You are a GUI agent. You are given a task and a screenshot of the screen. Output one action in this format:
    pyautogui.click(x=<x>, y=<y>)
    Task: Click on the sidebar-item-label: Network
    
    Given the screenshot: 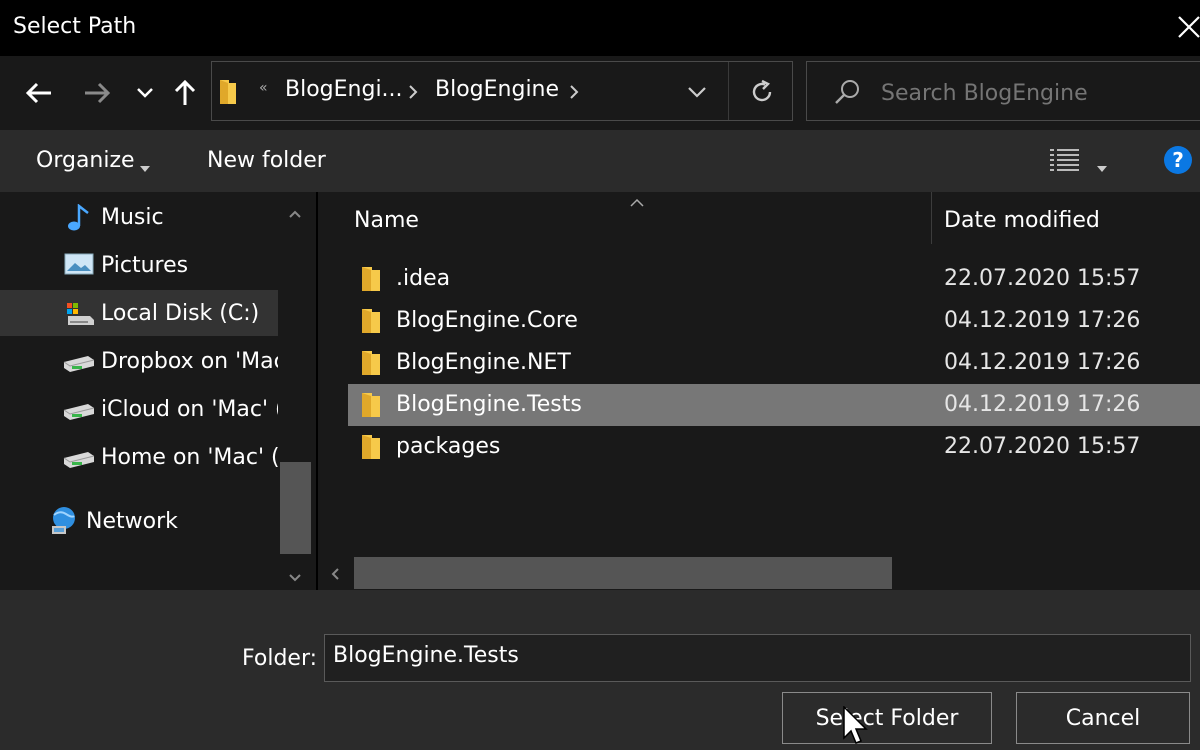 What is the action you would take?
    pyautogui.click(x=132, y=521)
    